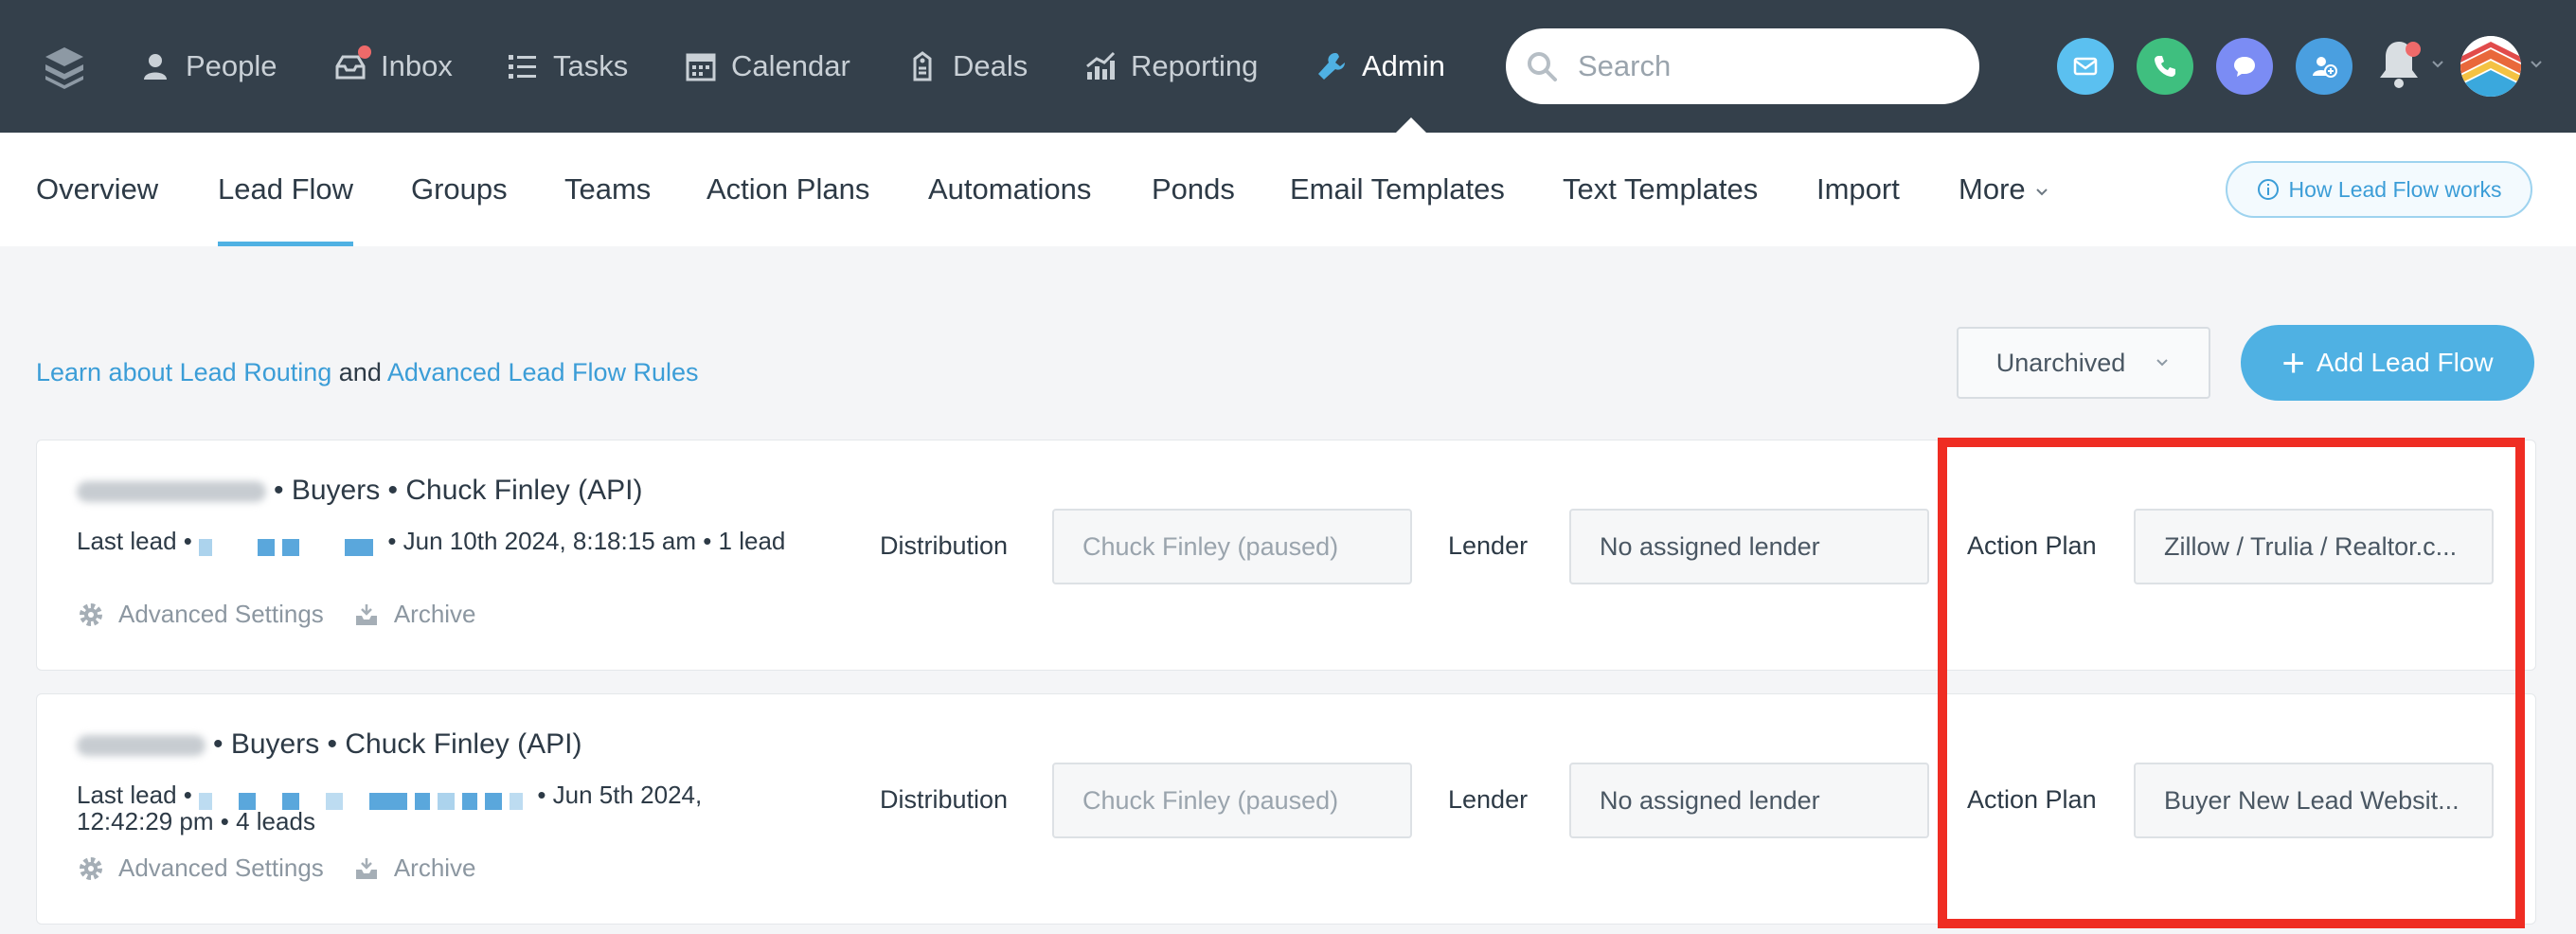  I want to click on archive-filter-dropdown: Unarchived, so click(2083, 363).